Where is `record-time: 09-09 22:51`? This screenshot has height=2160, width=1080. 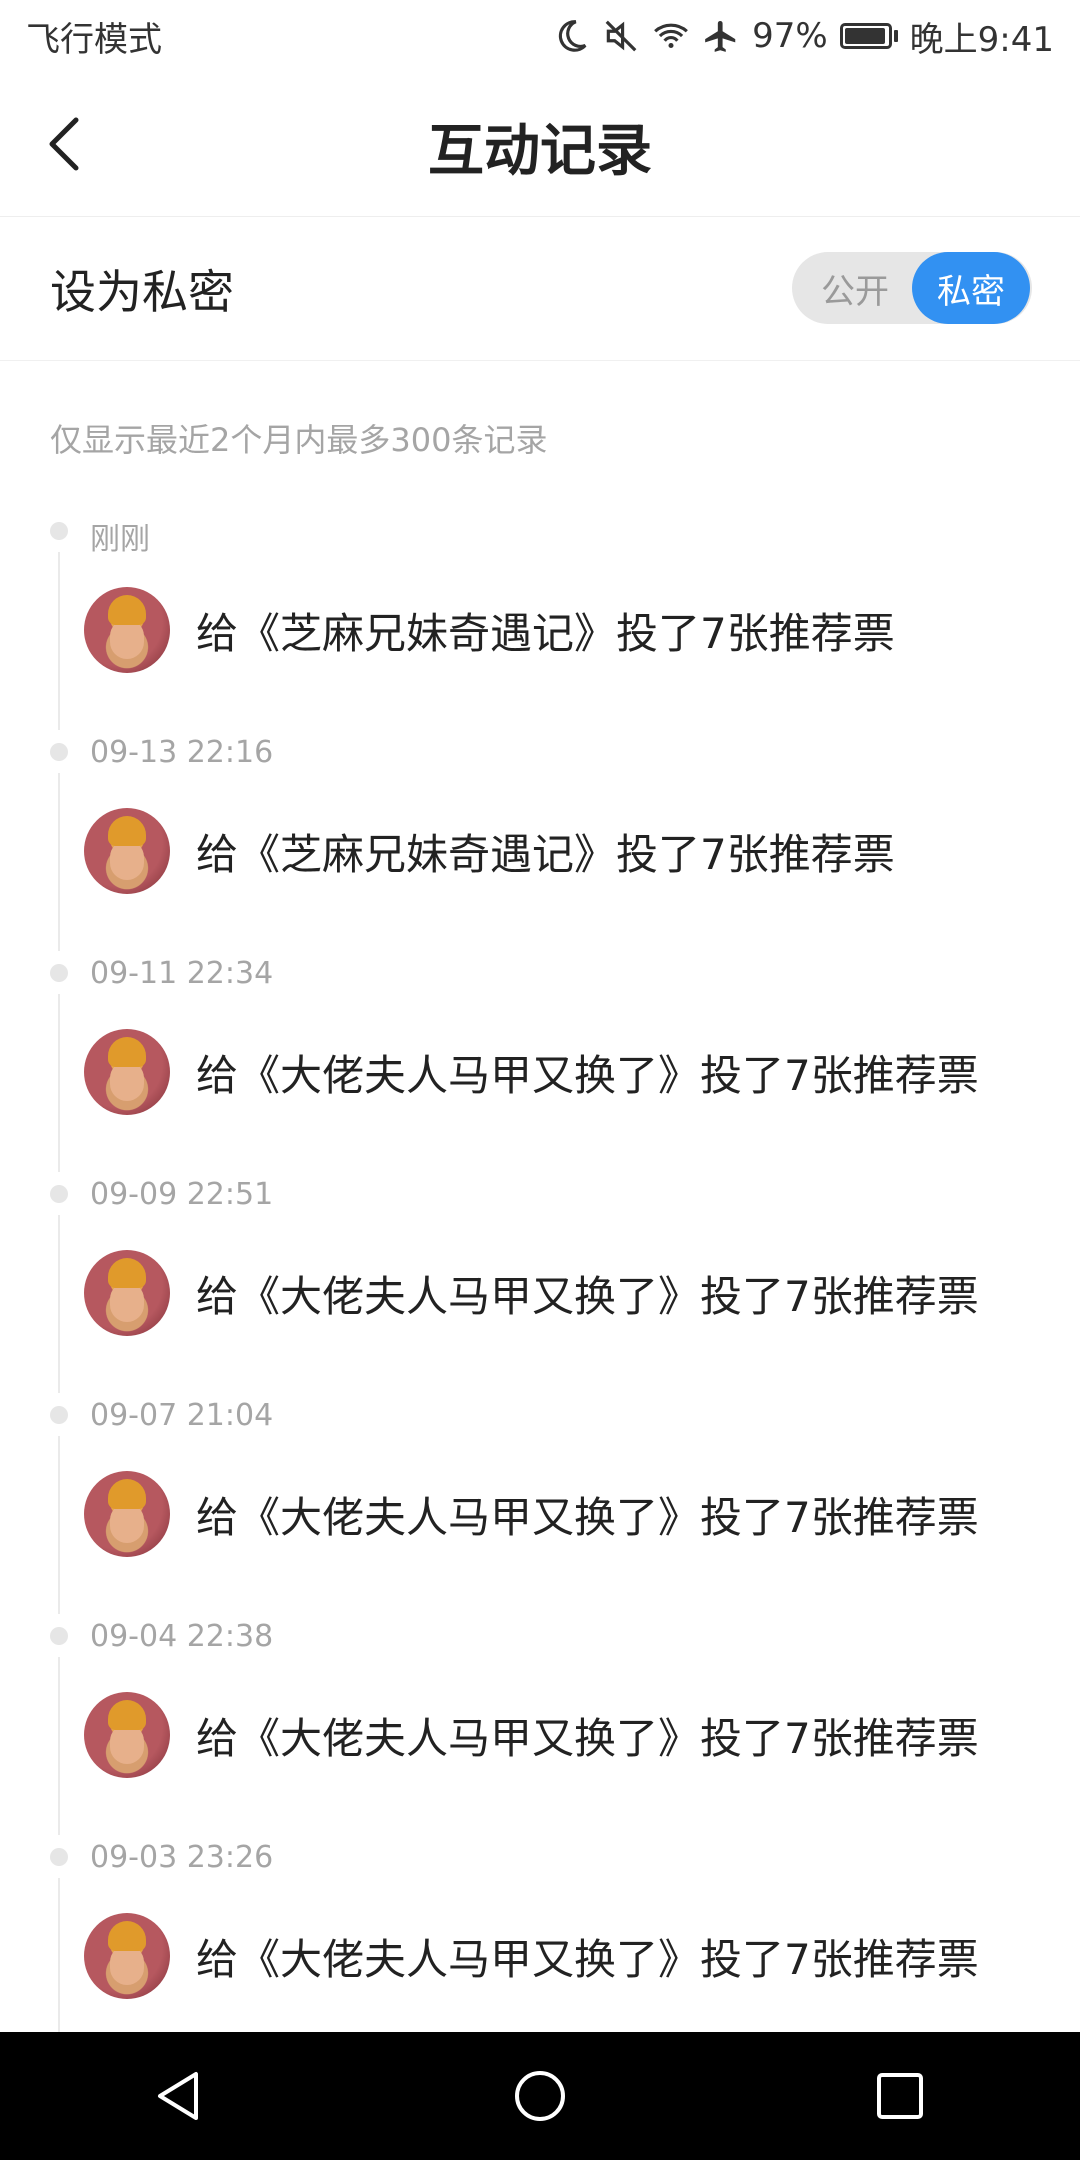 record-time: 09-09 22:51 is located at coordinates (182, 1194).